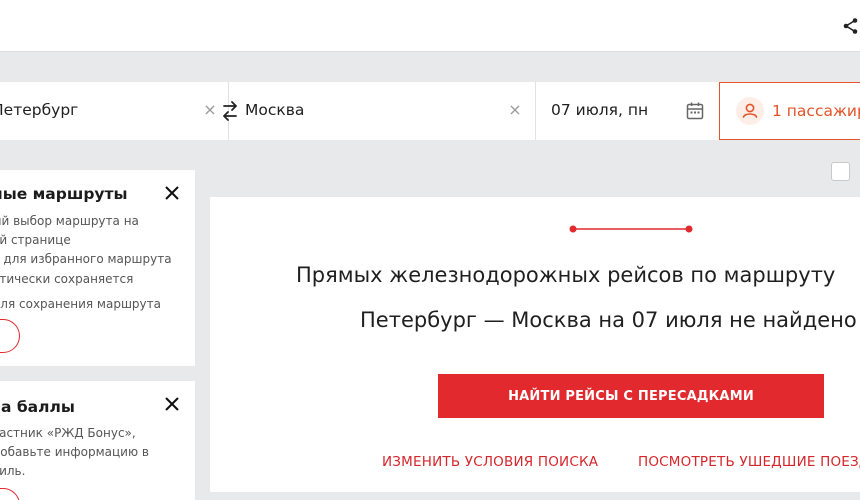 The width and height of the screenshot is (860, 500). Describe the element at coordinates (851, 26) in the screenshot. I see `share-icon` at that location.